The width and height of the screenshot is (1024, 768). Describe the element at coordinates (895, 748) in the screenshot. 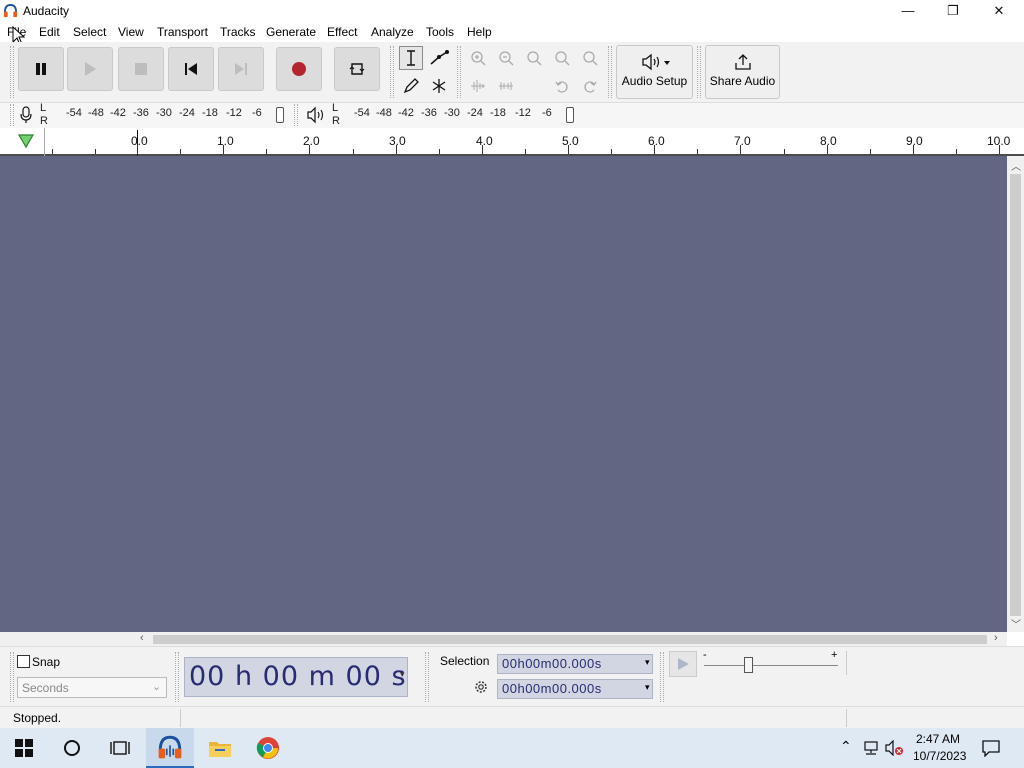

I see `volume-muted-icon` at that location.